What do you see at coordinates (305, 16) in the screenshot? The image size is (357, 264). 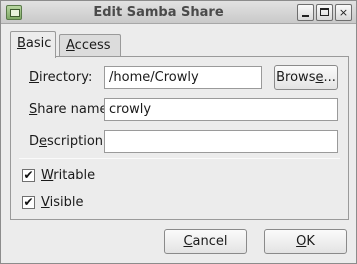 I see `minimize-icon` at bounding box center [305, 16].